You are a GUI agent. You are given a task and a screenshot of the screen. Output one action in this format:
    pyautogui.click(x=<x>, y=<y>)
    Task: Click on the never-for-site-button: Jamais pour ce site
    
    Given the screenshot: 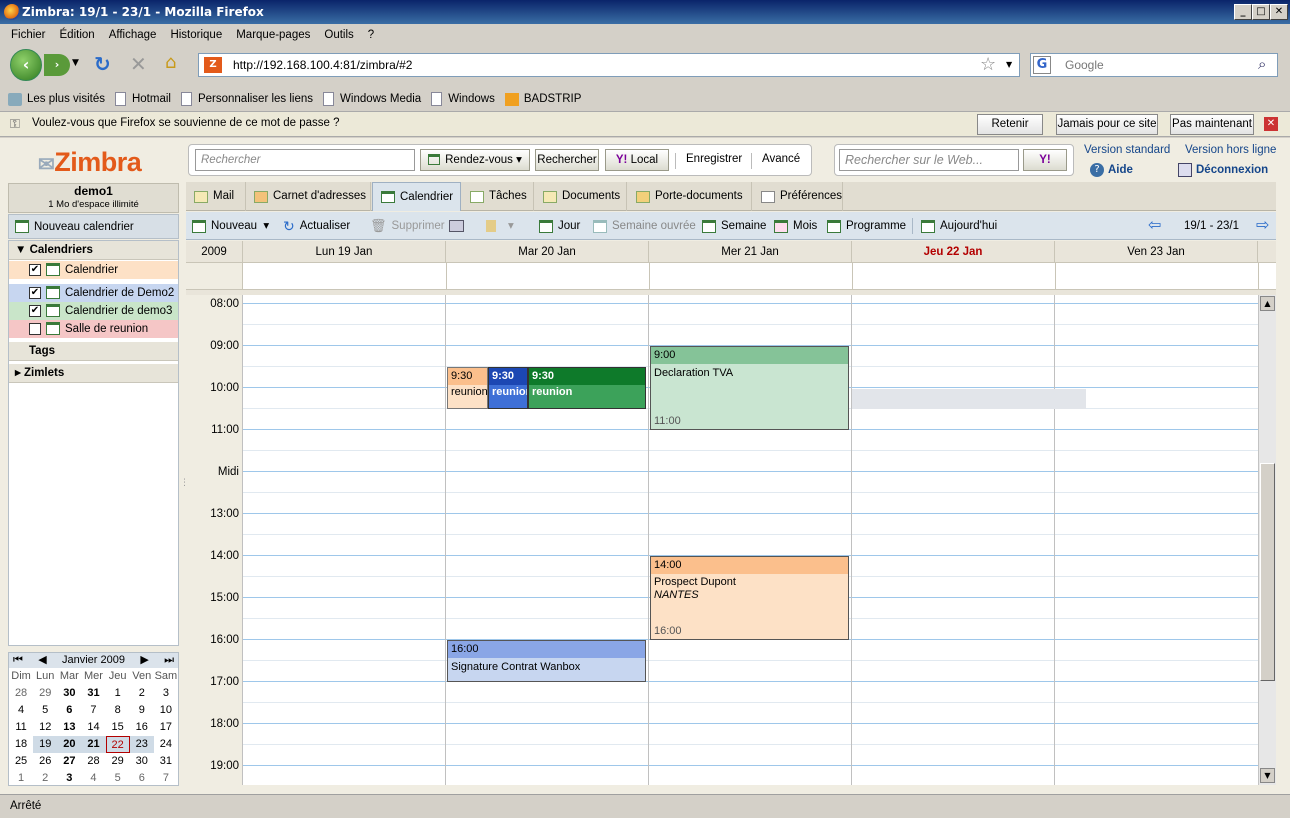 What is the action you would take?
    pyautogui.click(x=1107, y=124)
    